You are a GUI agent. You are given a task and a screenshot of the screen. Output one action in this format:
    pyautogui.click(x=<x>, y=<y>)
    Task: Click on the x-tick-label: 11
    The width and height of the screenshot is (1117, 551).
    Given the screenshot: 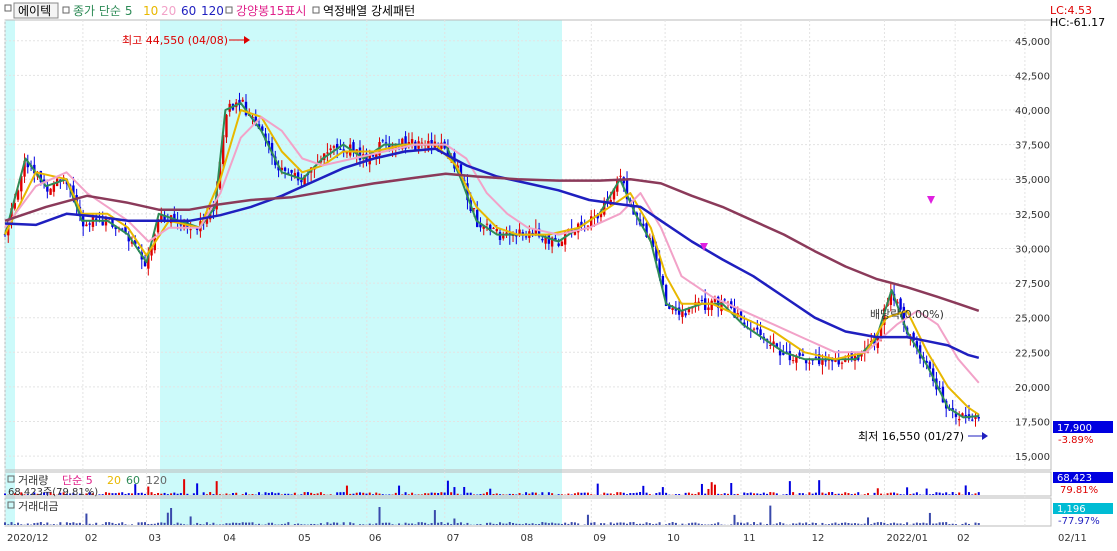 What is the action you would take?
    pyautogui.click(x=749, y=538)
    